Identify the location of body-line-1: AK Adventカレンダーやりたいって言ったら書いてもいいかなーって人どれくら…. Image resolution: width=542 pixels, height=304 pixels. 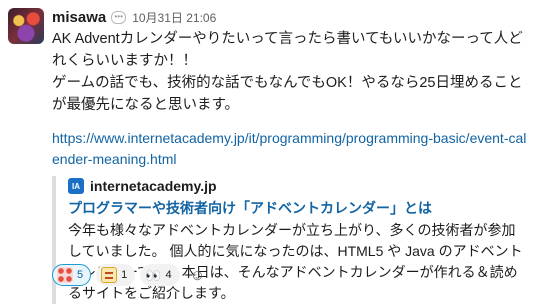
(287, 50).